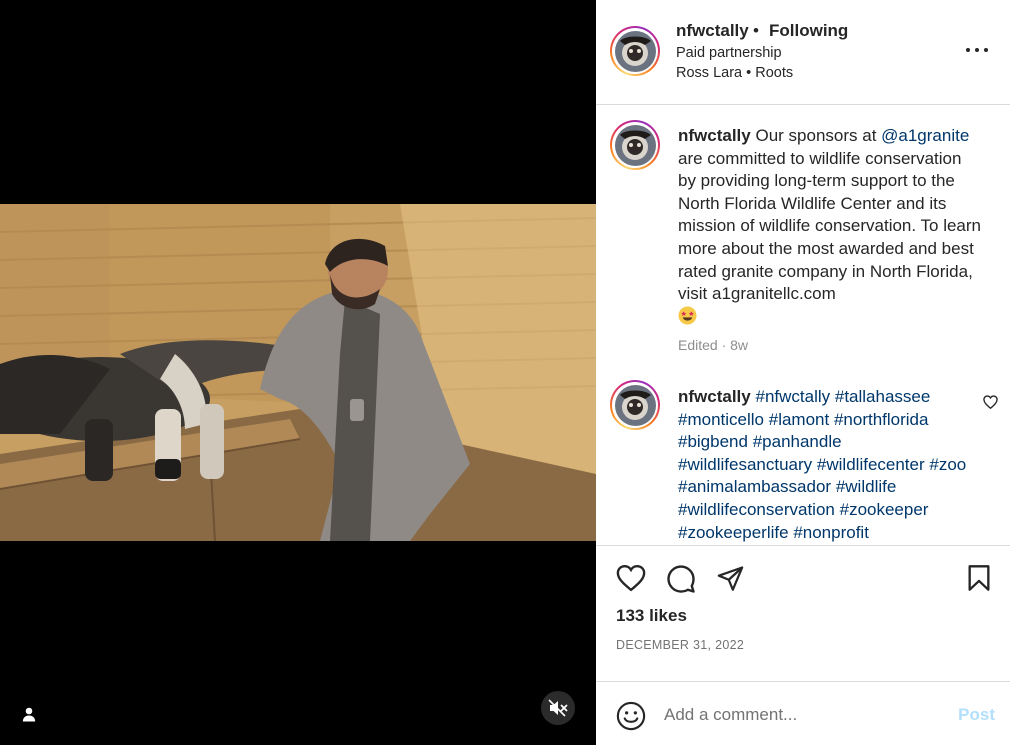  Describe the element at coordinates (721, 419) in the screenshot. I see `hashtag-link: #monticello` at that location.